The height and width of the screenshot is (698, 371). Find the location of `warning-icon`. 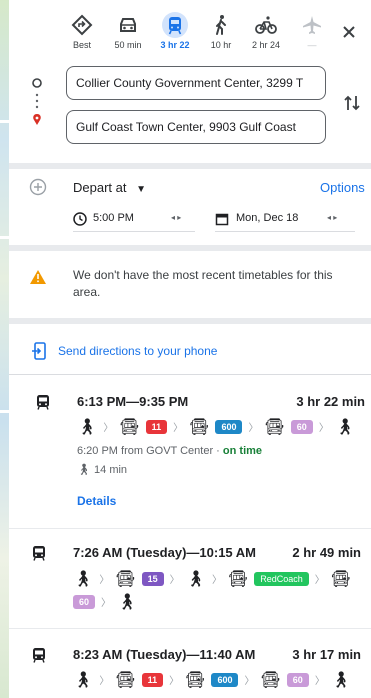

warning-icon is located at coordinates (38, 277).